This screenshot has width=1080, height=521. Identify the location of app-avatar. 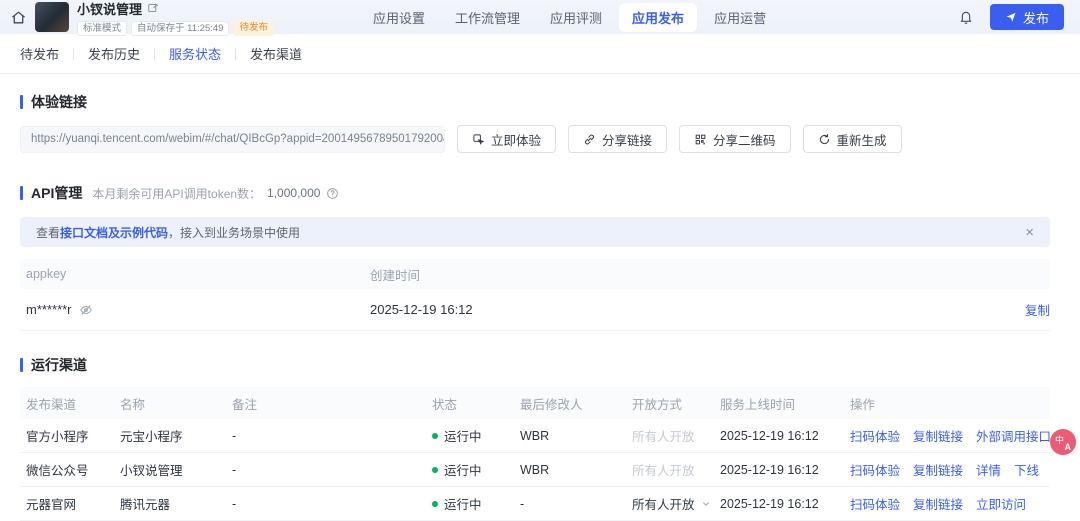
(52, 17).